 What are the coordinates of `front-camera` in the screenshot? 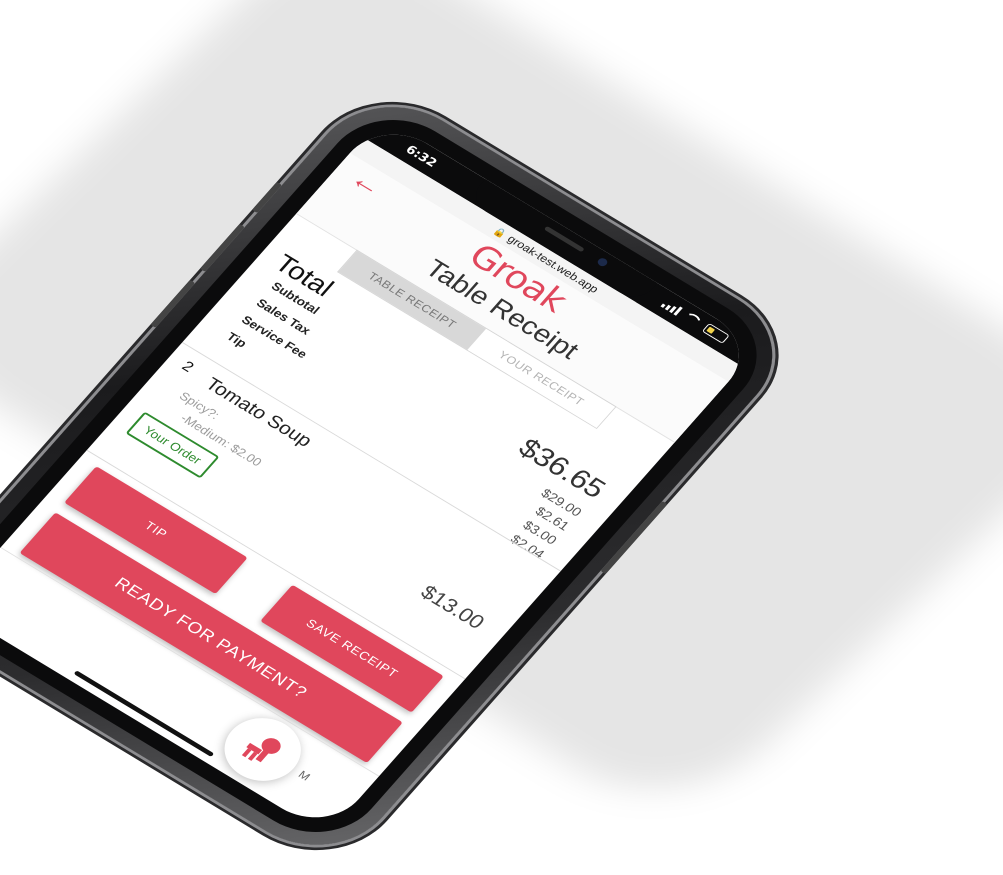 It's located at (602, 262).